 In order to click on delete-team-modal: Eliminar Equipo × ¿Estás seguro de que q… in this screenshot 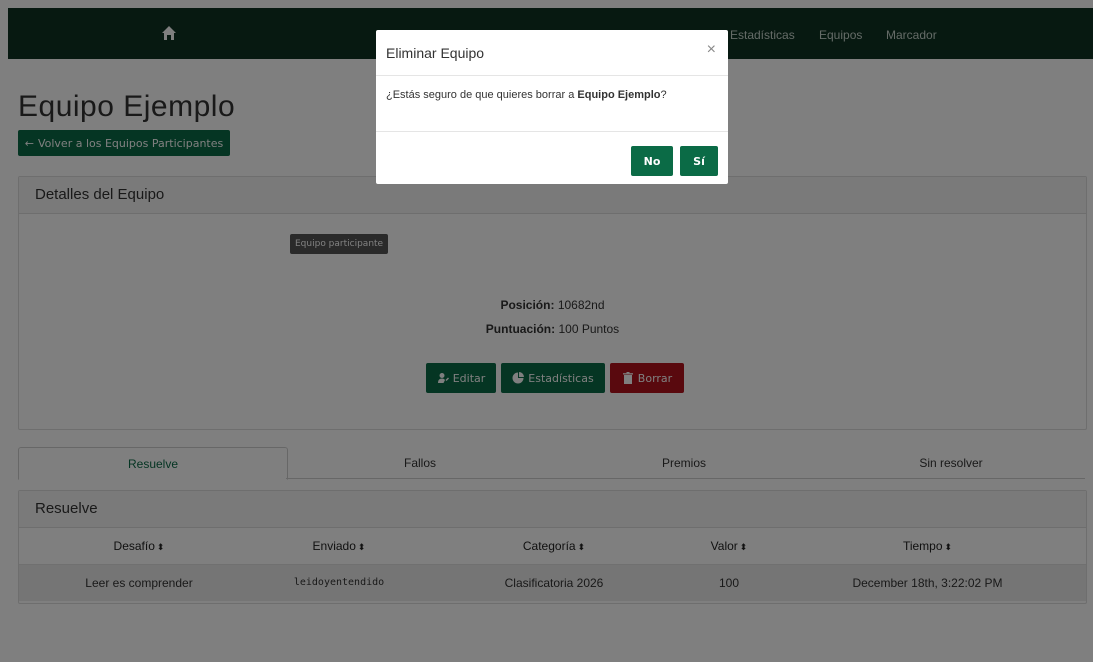, I will do `click(552, 107)`.